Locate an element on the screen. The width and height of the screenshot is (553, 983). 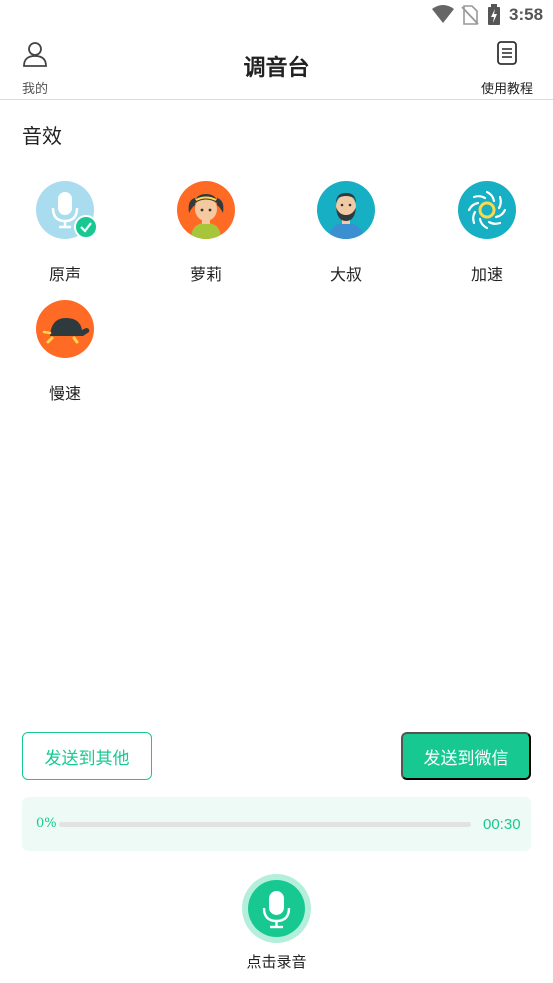
effect-speed-up: 加速 is located at coordinates (487, 236).